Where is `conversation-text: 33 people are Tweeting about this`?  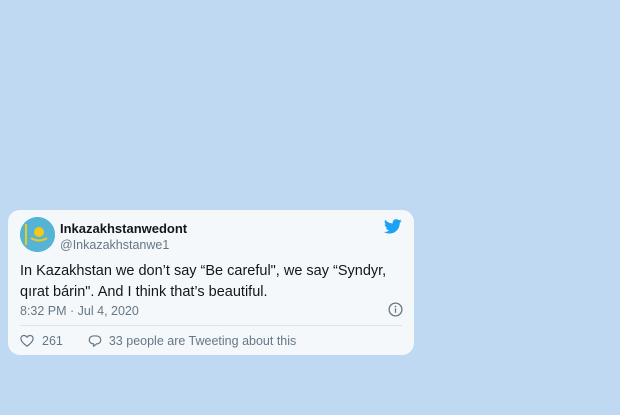
conversation-text: 33 people are Tweeting about this is located at coordinates (202, 341).